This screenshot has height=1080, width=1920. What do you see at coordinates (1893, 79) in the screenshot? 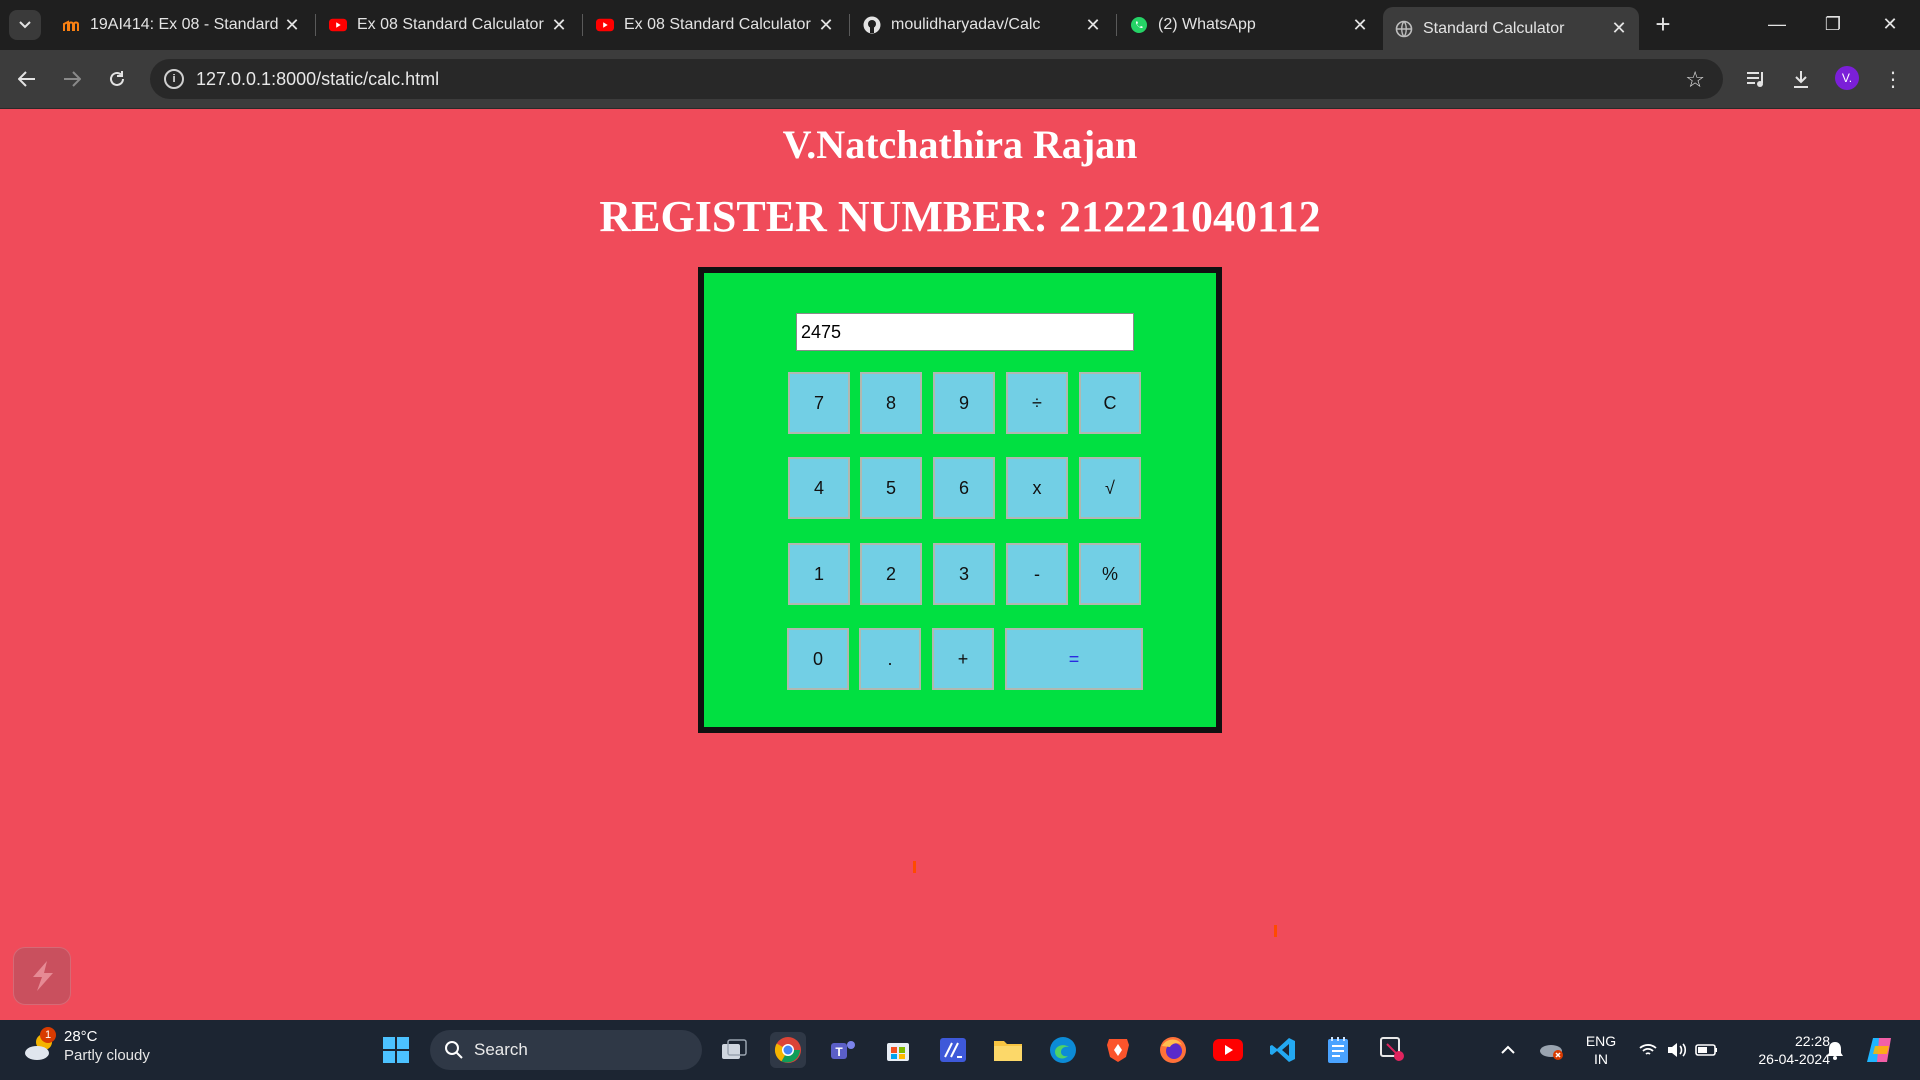
I see `more-menu-icon: ⋮` at bounding box center [1893, 79].